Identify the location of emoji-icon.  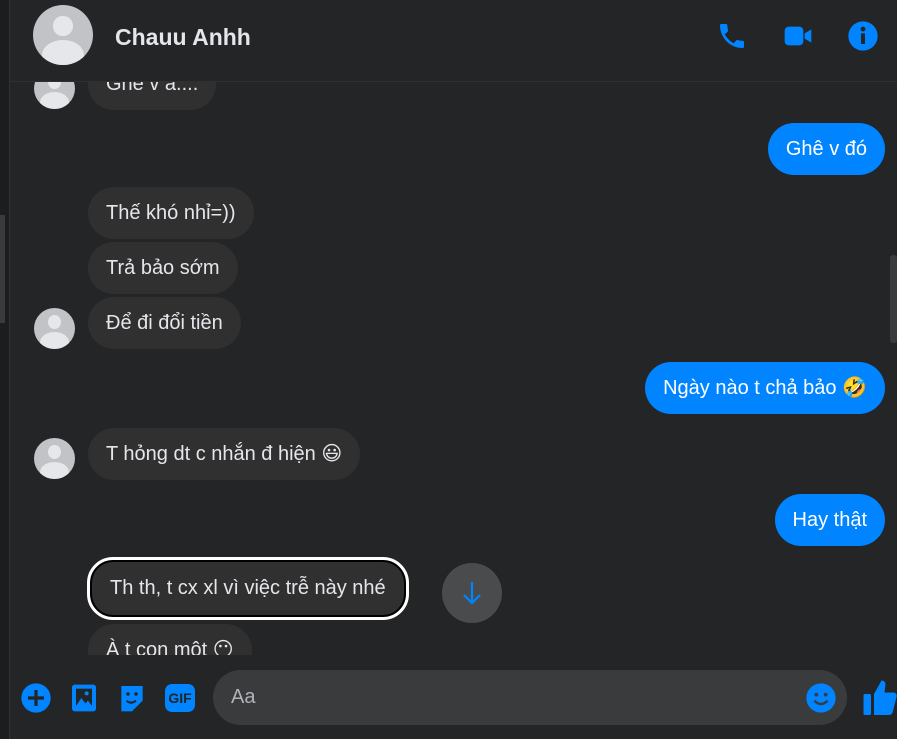
(821, 698).